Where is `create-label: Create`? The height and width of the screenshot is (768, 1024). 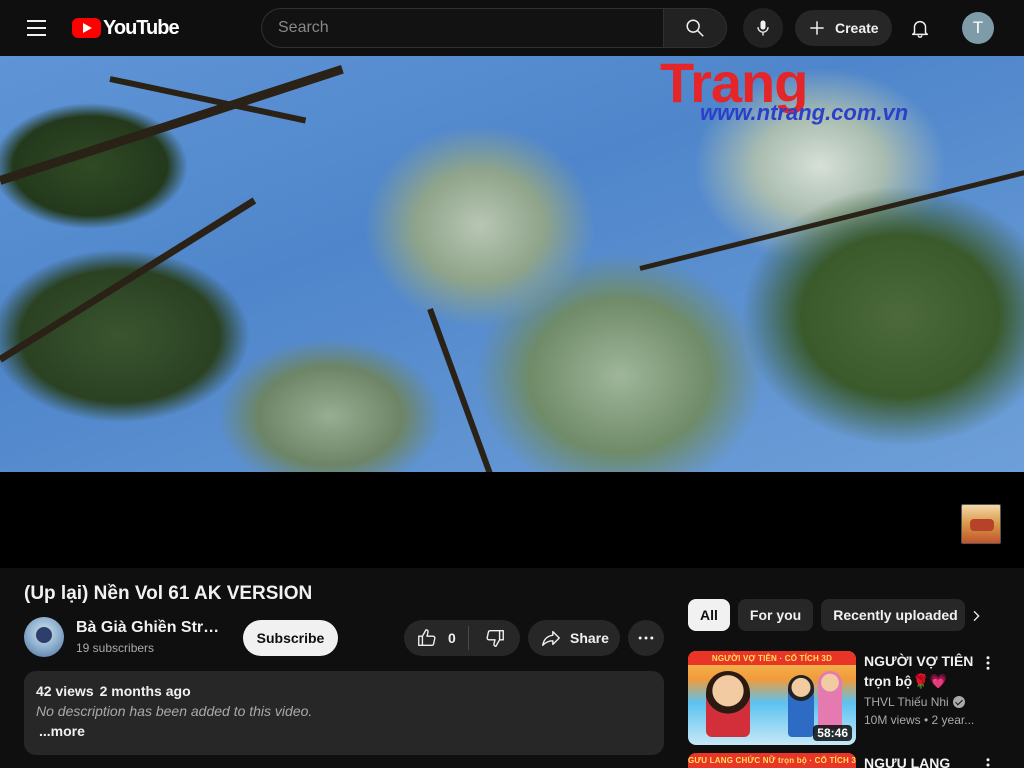 create-label: Create is located at coordinates (857, 28).